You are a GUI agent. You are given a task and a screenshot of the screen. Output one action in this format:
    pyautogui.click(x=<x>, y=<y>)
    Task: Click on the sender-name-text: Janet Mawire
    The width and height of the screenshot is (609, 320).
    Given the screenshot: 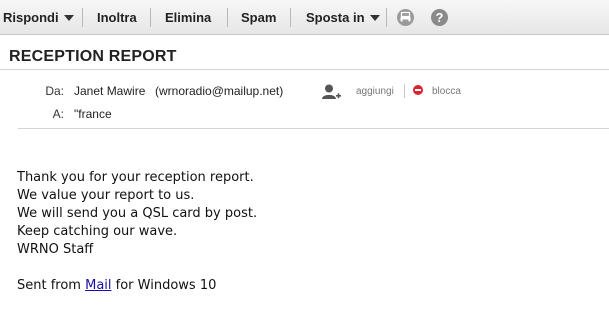 What is the action you would take?
    pyautogui.click(x=110, y=91)
    